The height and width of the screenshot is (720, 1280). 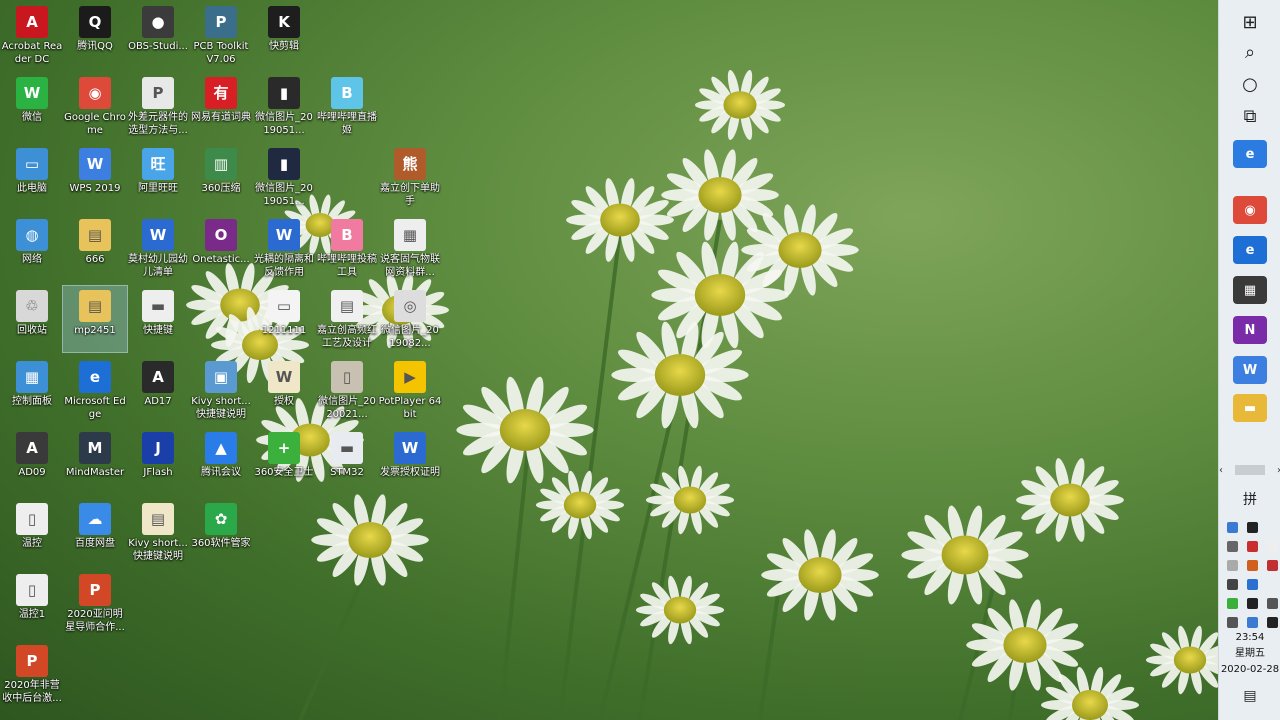 I want to click on taskbar-app-ie: e, so click(x=1250, y=154).